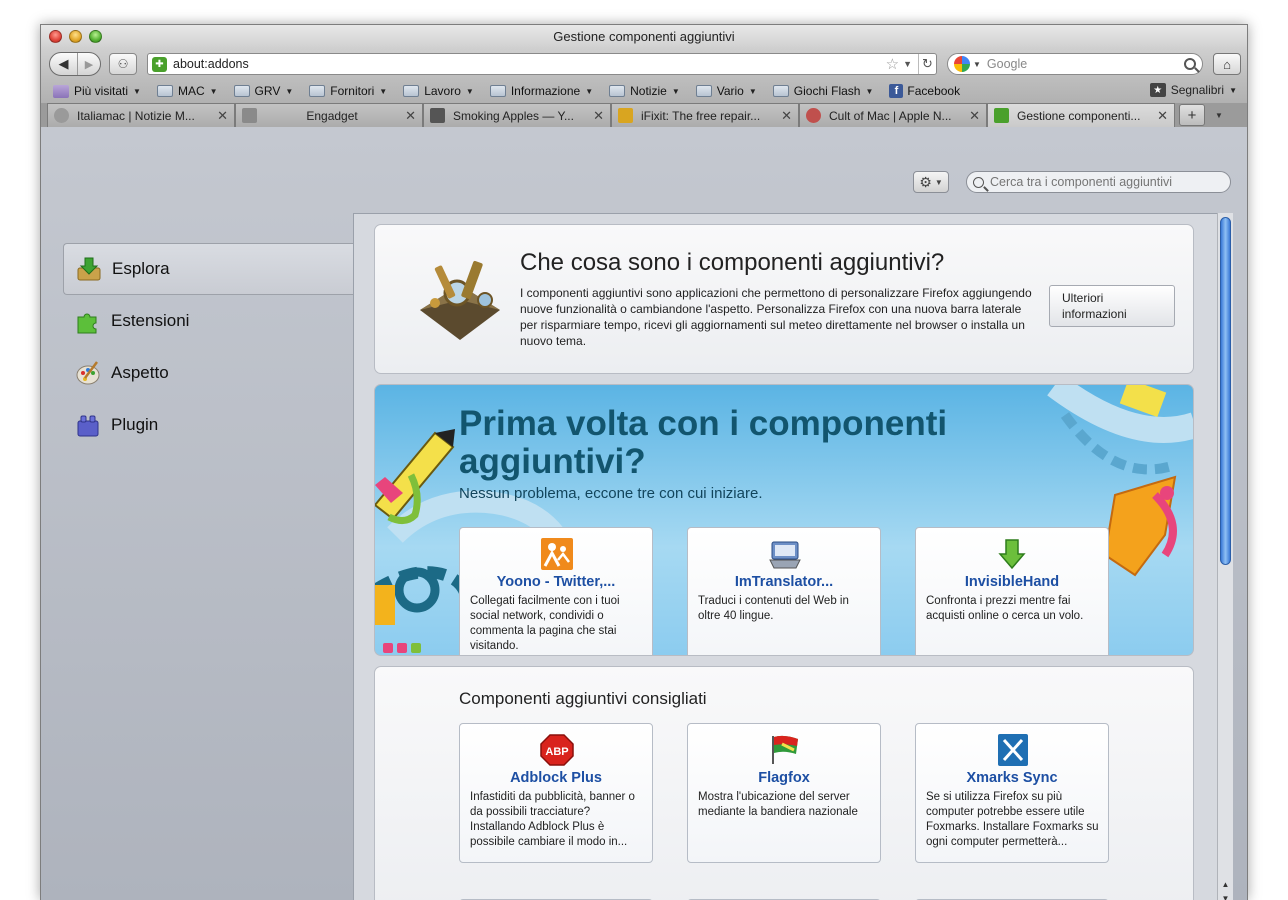 The image size is (1288, 900). I want to click on bookmark-folder-fornitori: Fornitori ▼, so click(348, 91).